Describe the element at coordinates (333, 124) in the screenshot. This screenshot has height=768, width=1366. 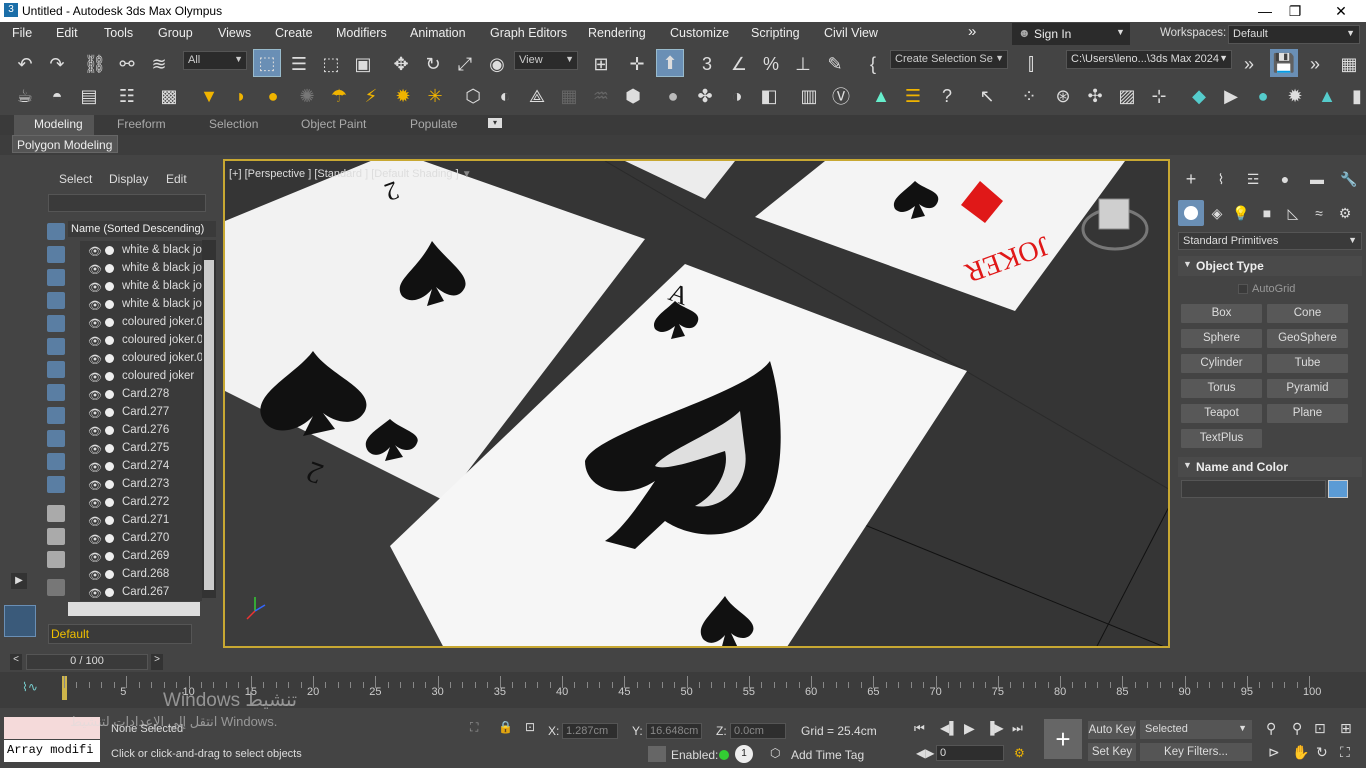
I see `tab-object-paint: Object Paint` at that location.